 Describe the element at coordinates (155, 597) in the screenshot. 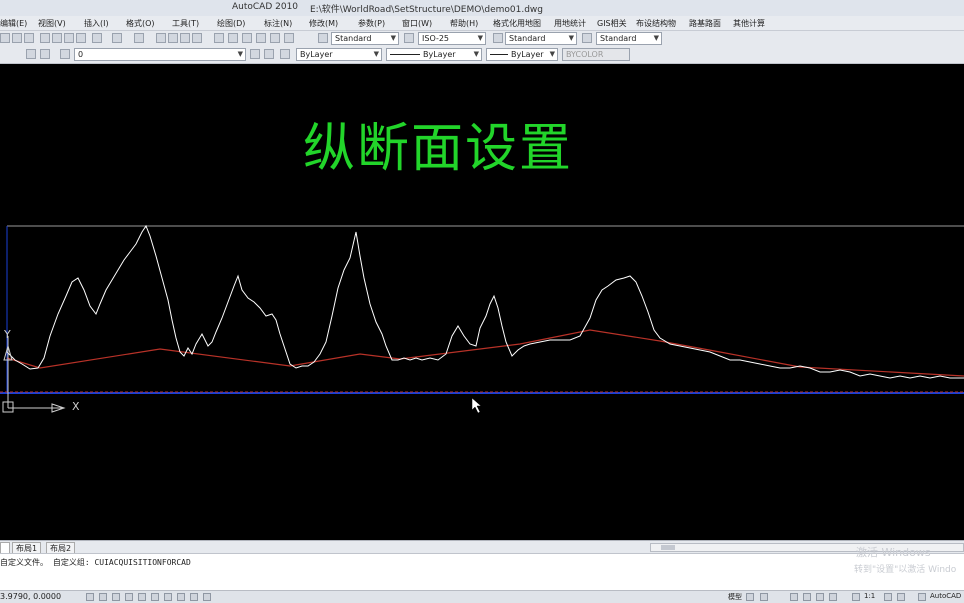

I see `object-snap-tracking-icon` at that location.